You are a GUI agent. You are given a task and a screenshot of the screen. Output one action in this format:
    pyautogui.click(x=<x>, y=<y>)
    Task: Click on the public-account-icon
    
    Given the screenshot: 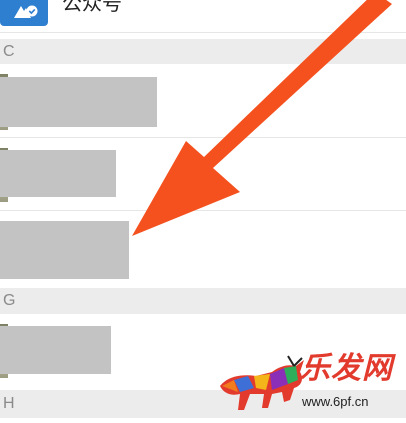 What is the action you would take?
    pyautogui.click(x=24, y=13)
    